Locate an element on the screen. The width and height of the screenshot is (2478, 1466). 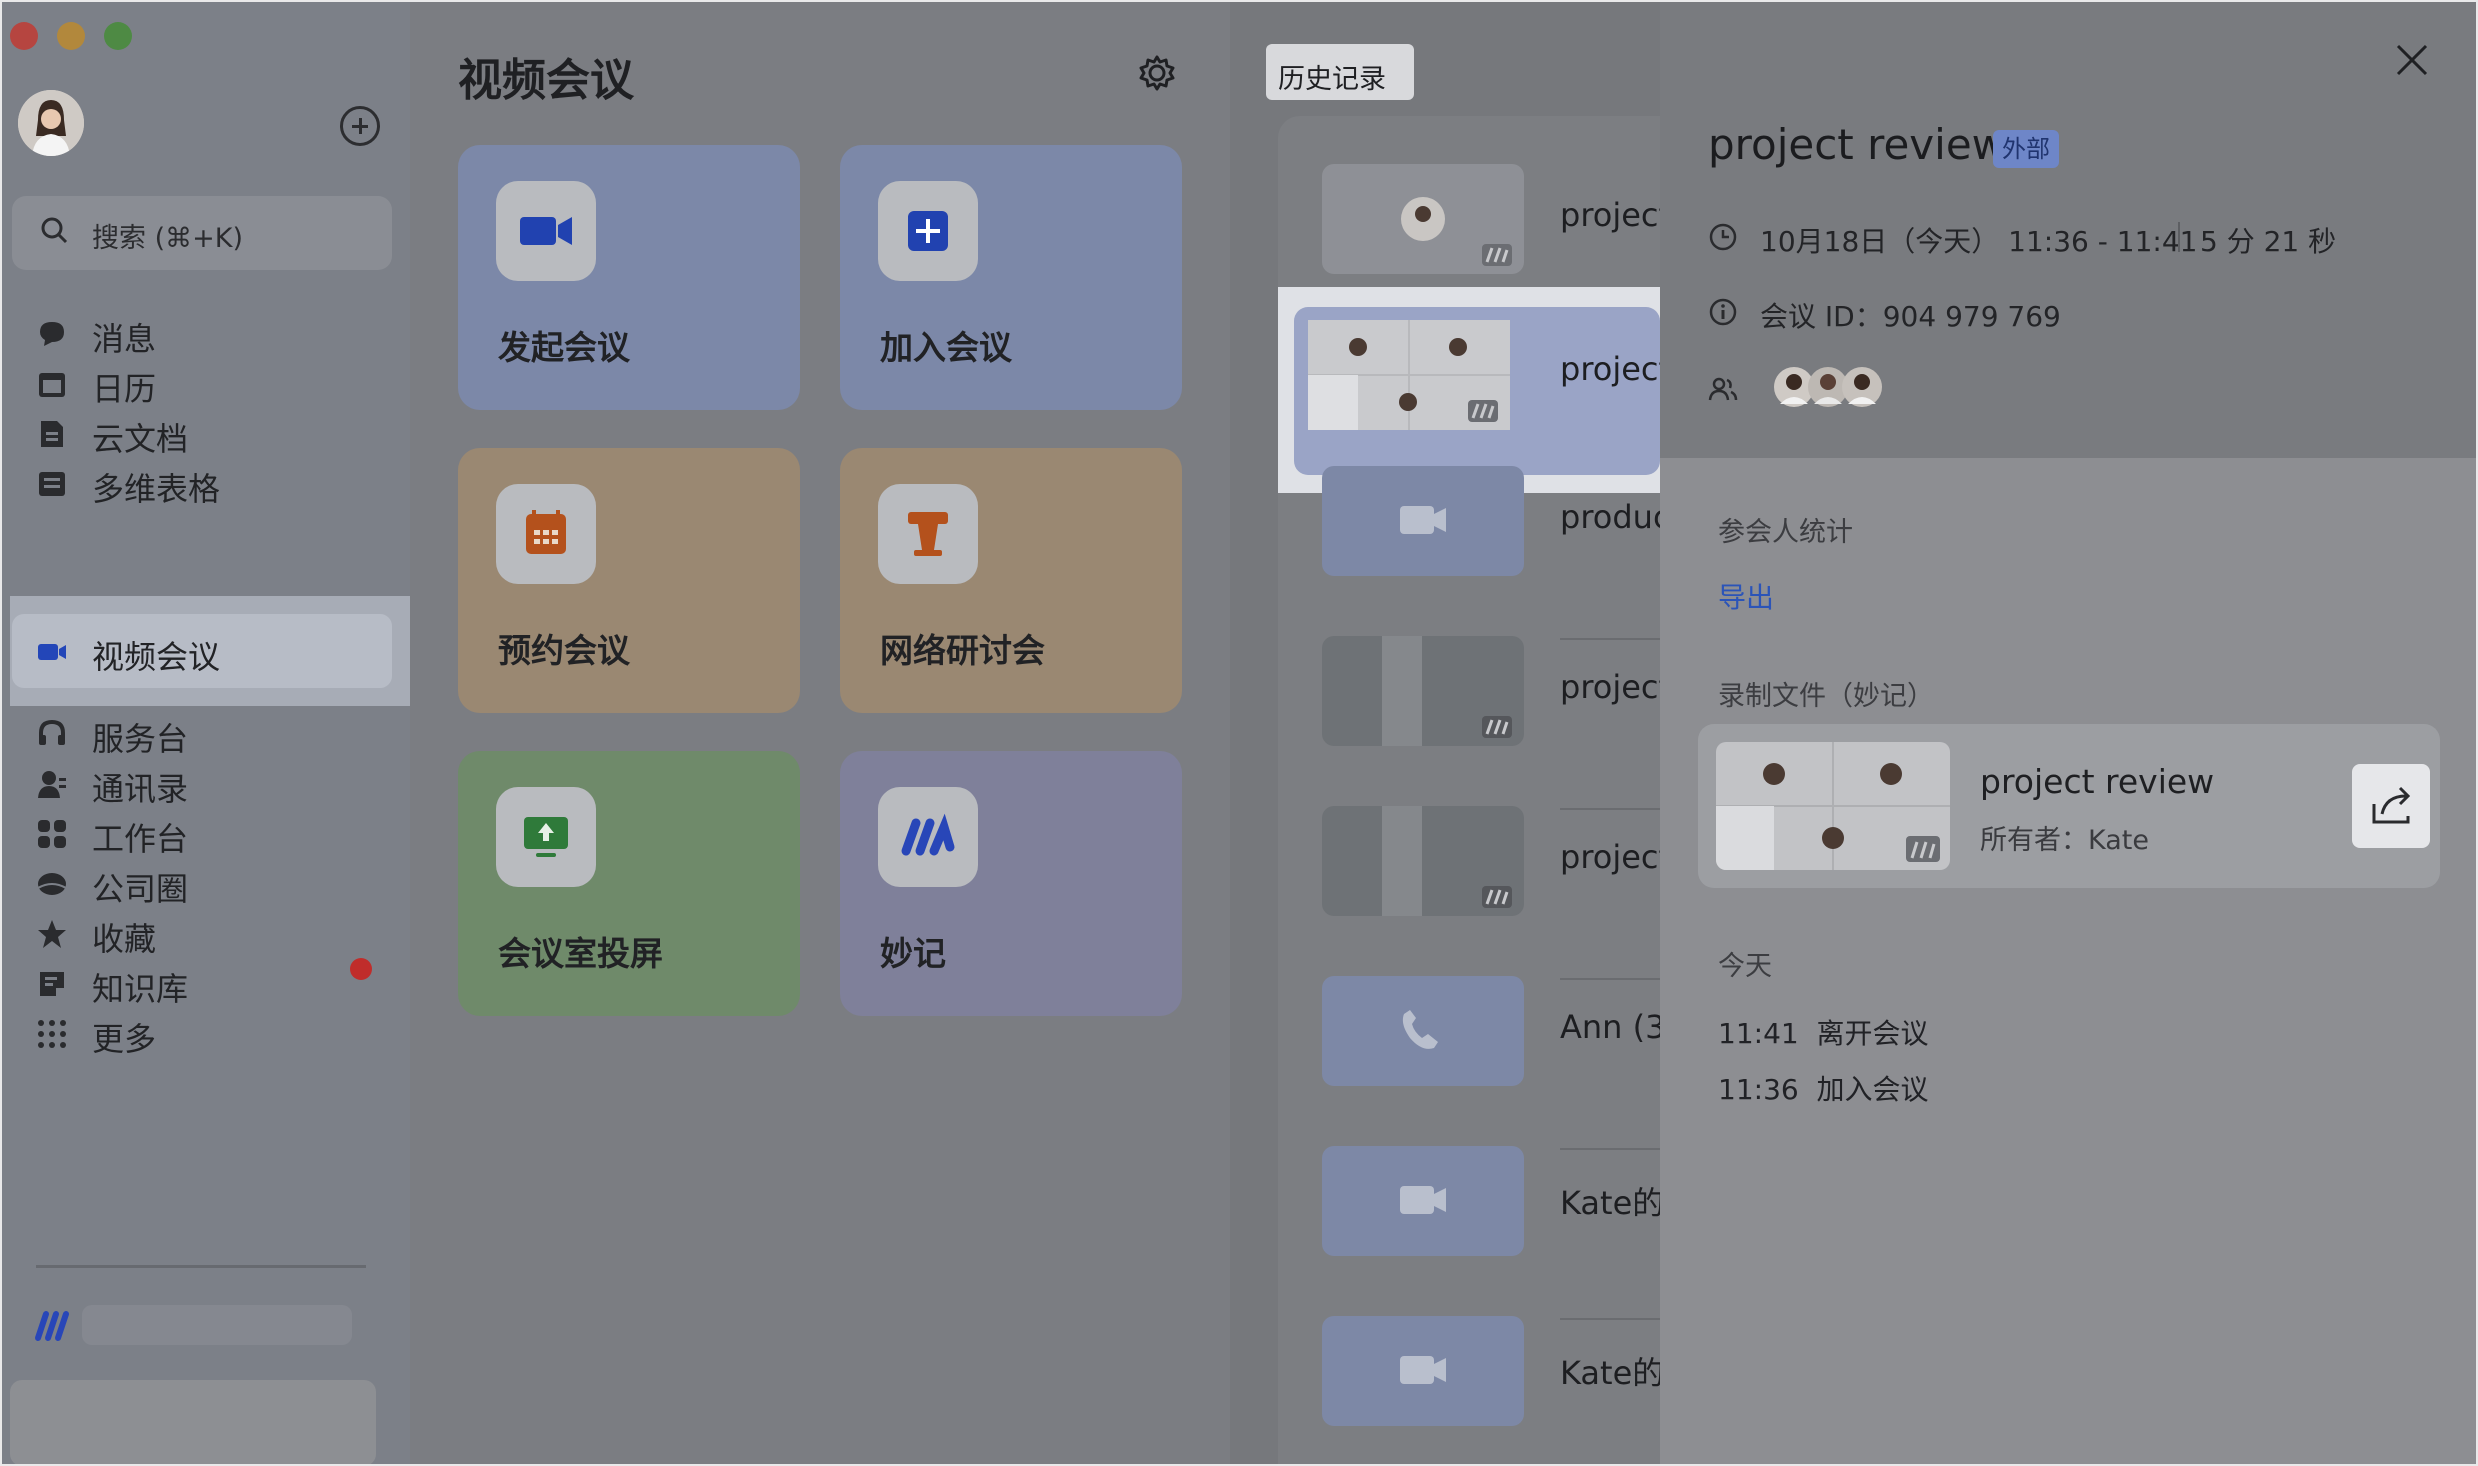
sidebar-item-video-meeting: 视频会议 is located at coordinates (202, 651).